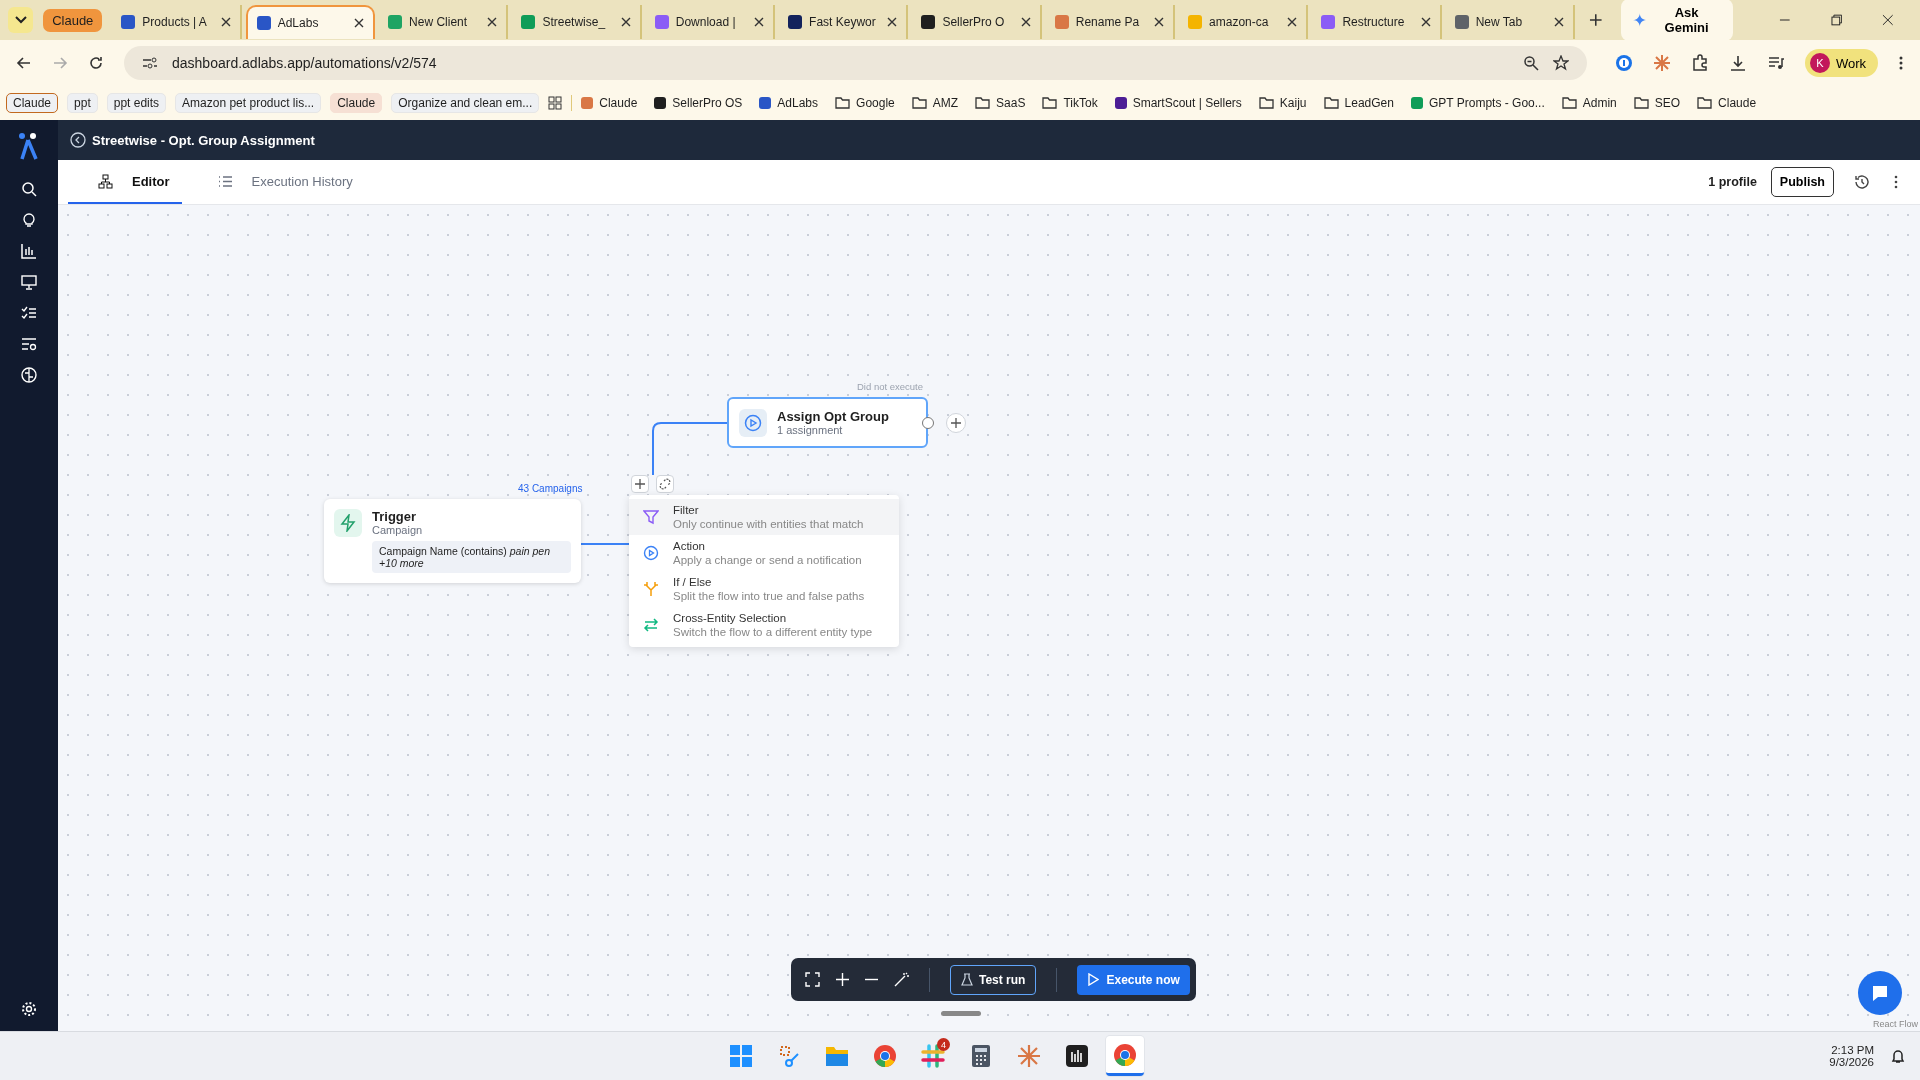  What do you see at coordinates (29, 189) in the screenshot?
I see `search-icon` at bounding box center [29, 189].